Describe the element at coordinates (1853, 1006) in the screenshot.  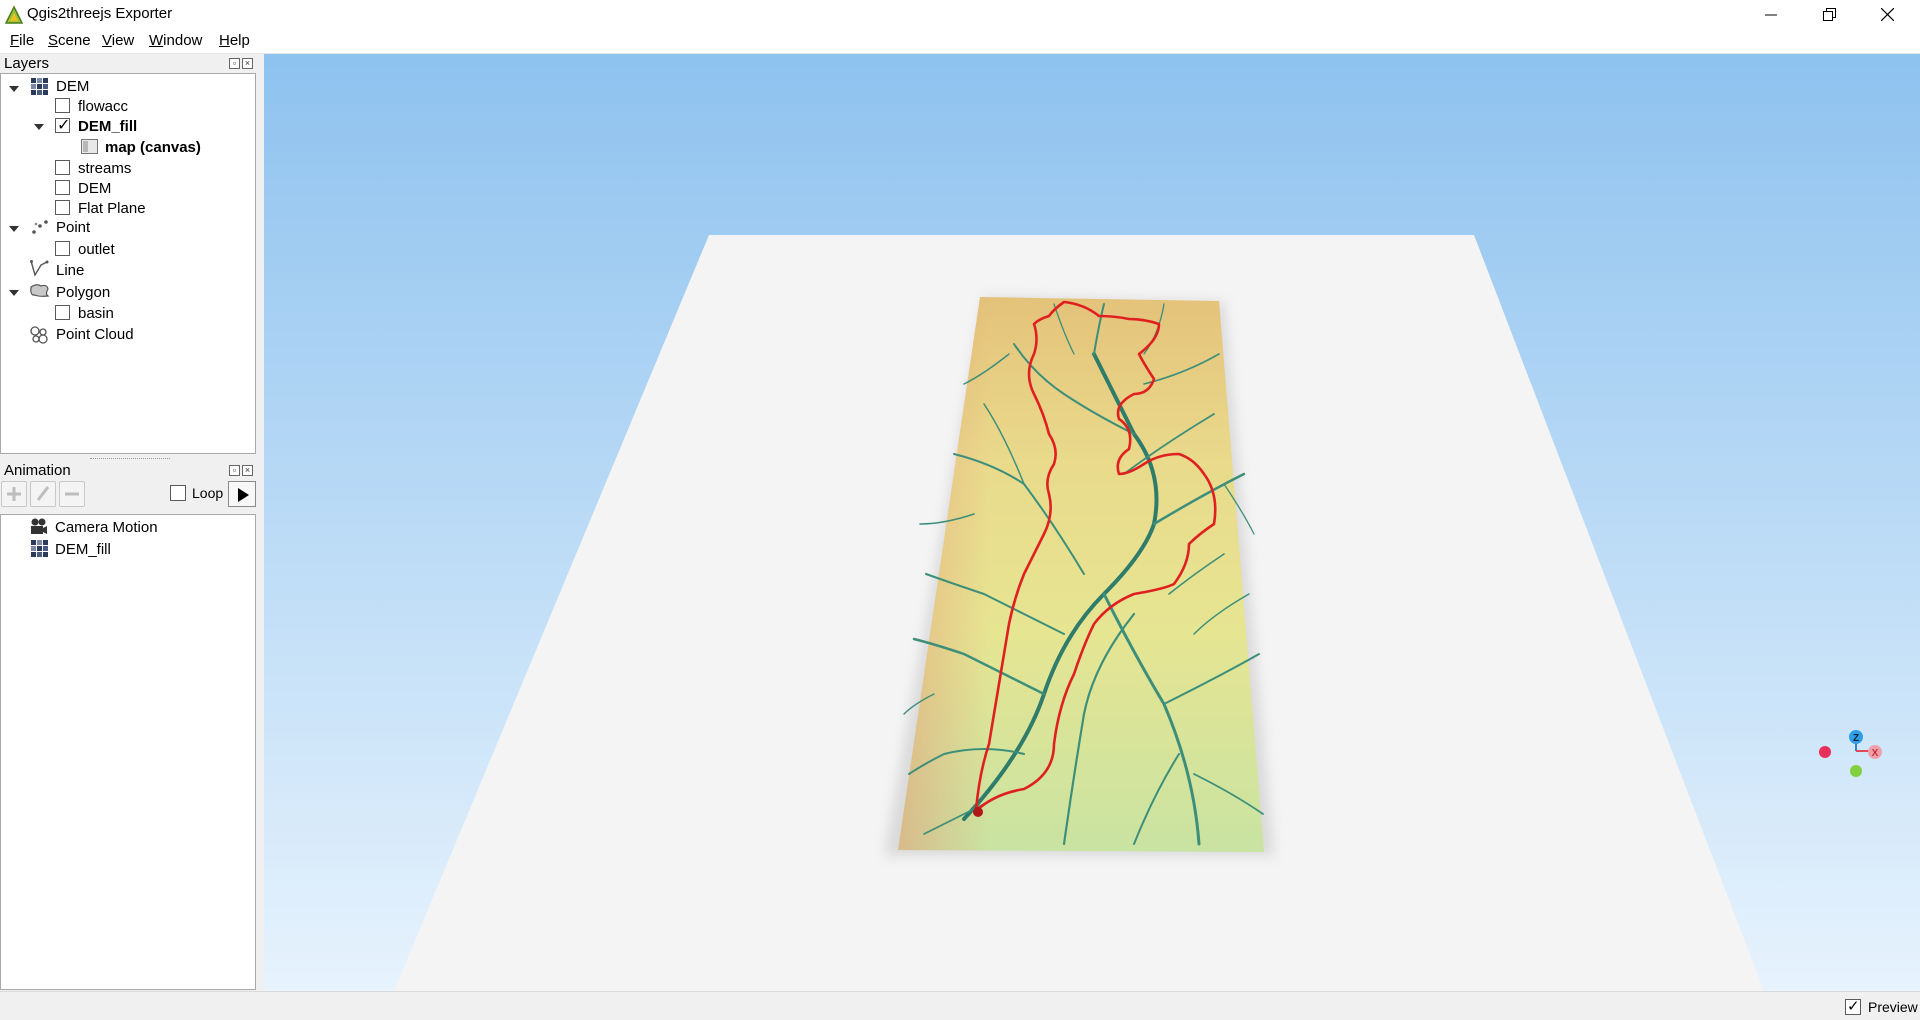
I see `preview-checkbox` at that location.